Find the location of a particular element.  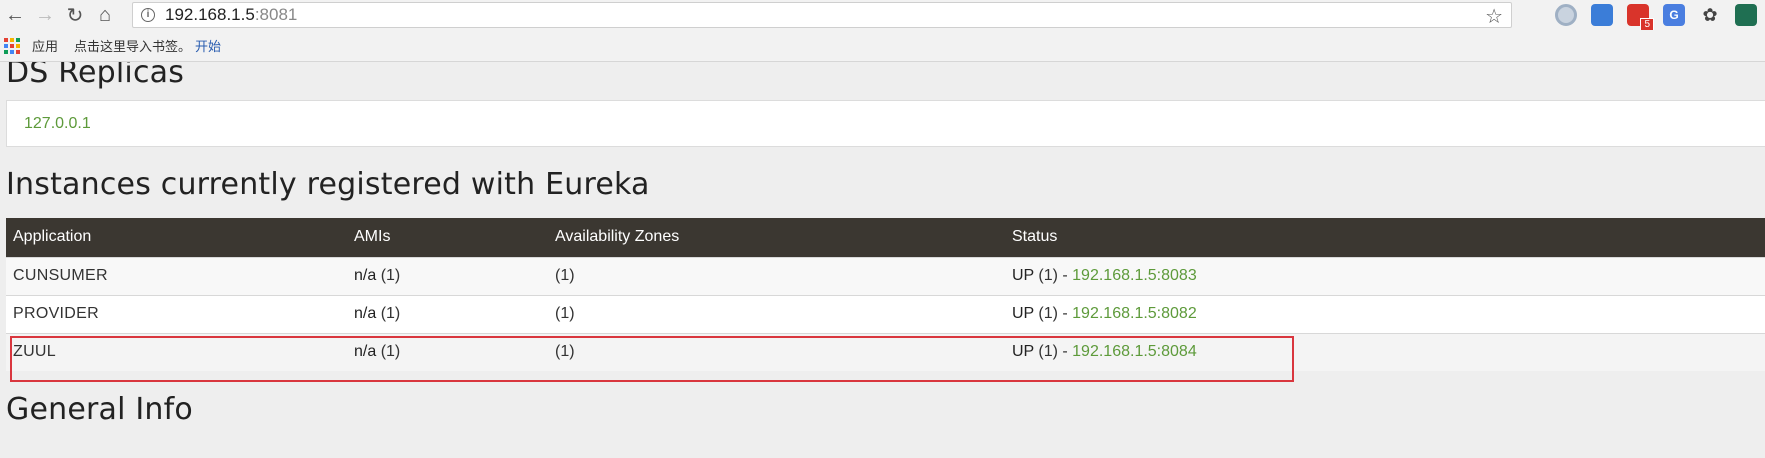

extensions-area: 5 G ✿ is located at coordinates (1656, 17).